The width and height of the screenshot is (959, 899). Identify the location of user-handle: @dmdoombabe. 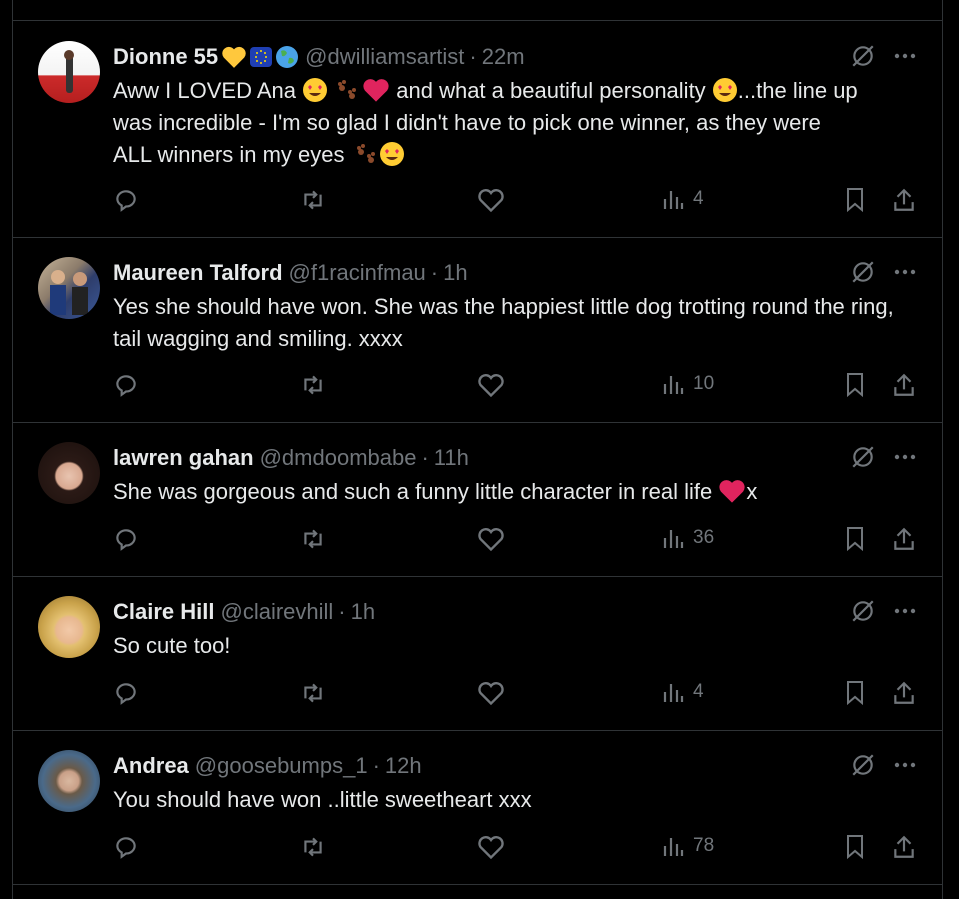
(338, 458).